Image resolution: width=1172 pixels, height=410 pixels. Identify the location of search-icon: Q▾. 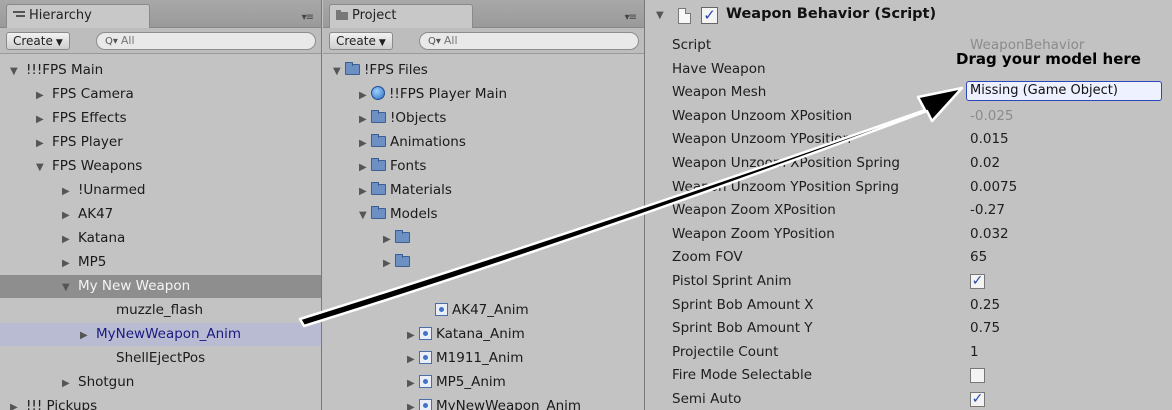
(111, 41).